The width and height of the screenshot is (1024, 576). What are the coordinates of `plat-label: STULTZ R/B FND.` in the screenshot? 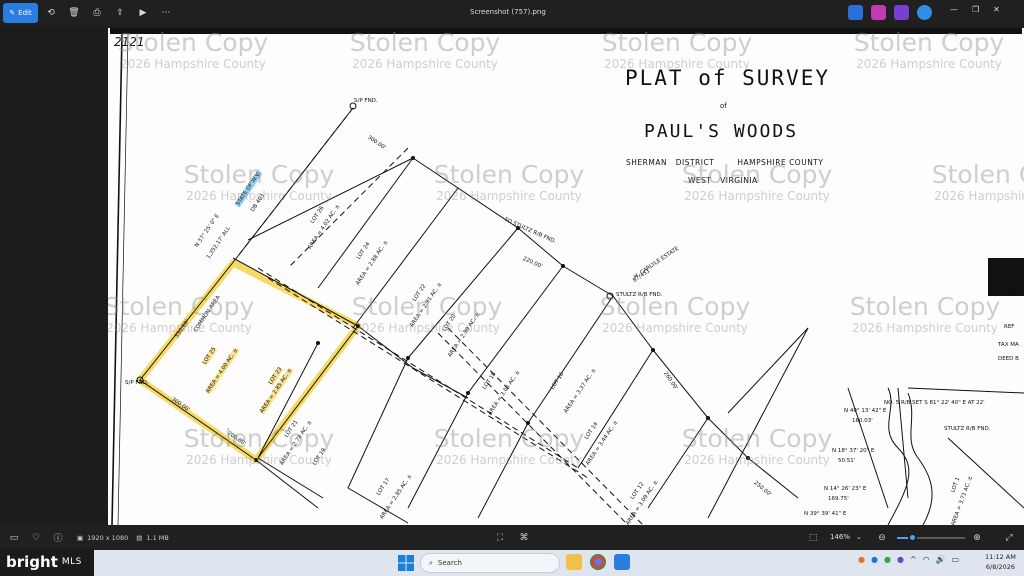 It's located at (967, 429).